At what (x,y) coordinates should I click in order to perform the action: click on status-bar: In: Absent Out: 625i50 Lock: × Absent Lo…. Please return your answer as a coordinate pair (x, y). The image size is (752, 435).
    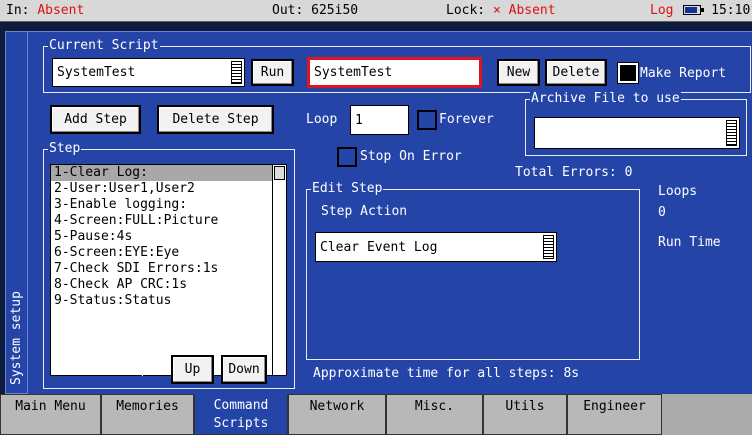
    Looking at the image, I should click on (376, 11).